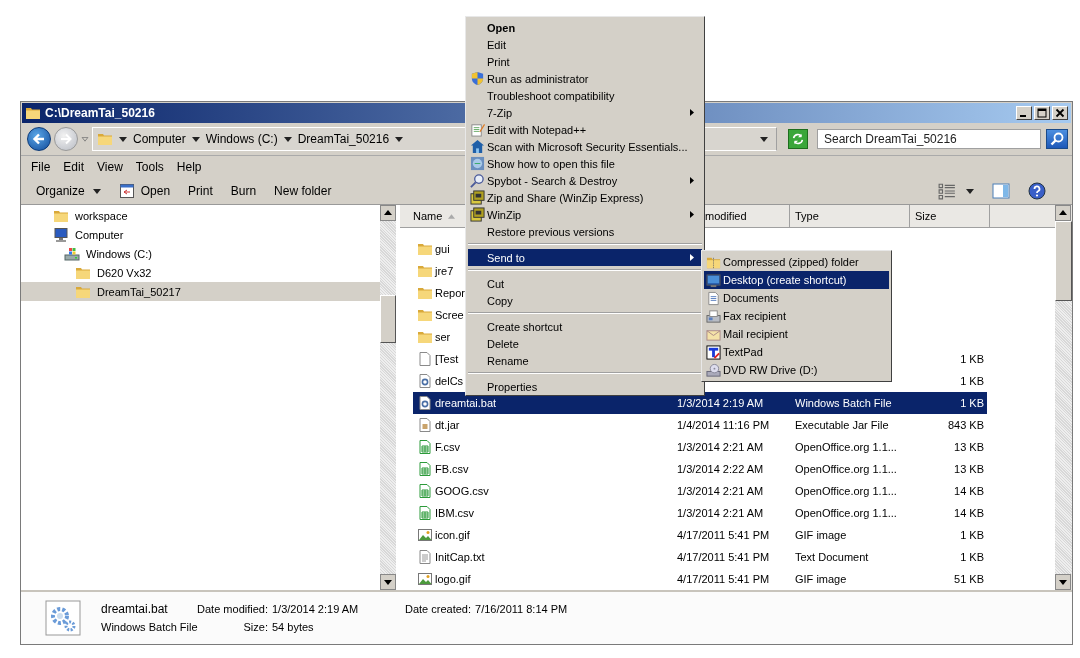 This screenshot has width=1080, height=658. I want to click on file-name: IBM.csv, so click(455, 513).